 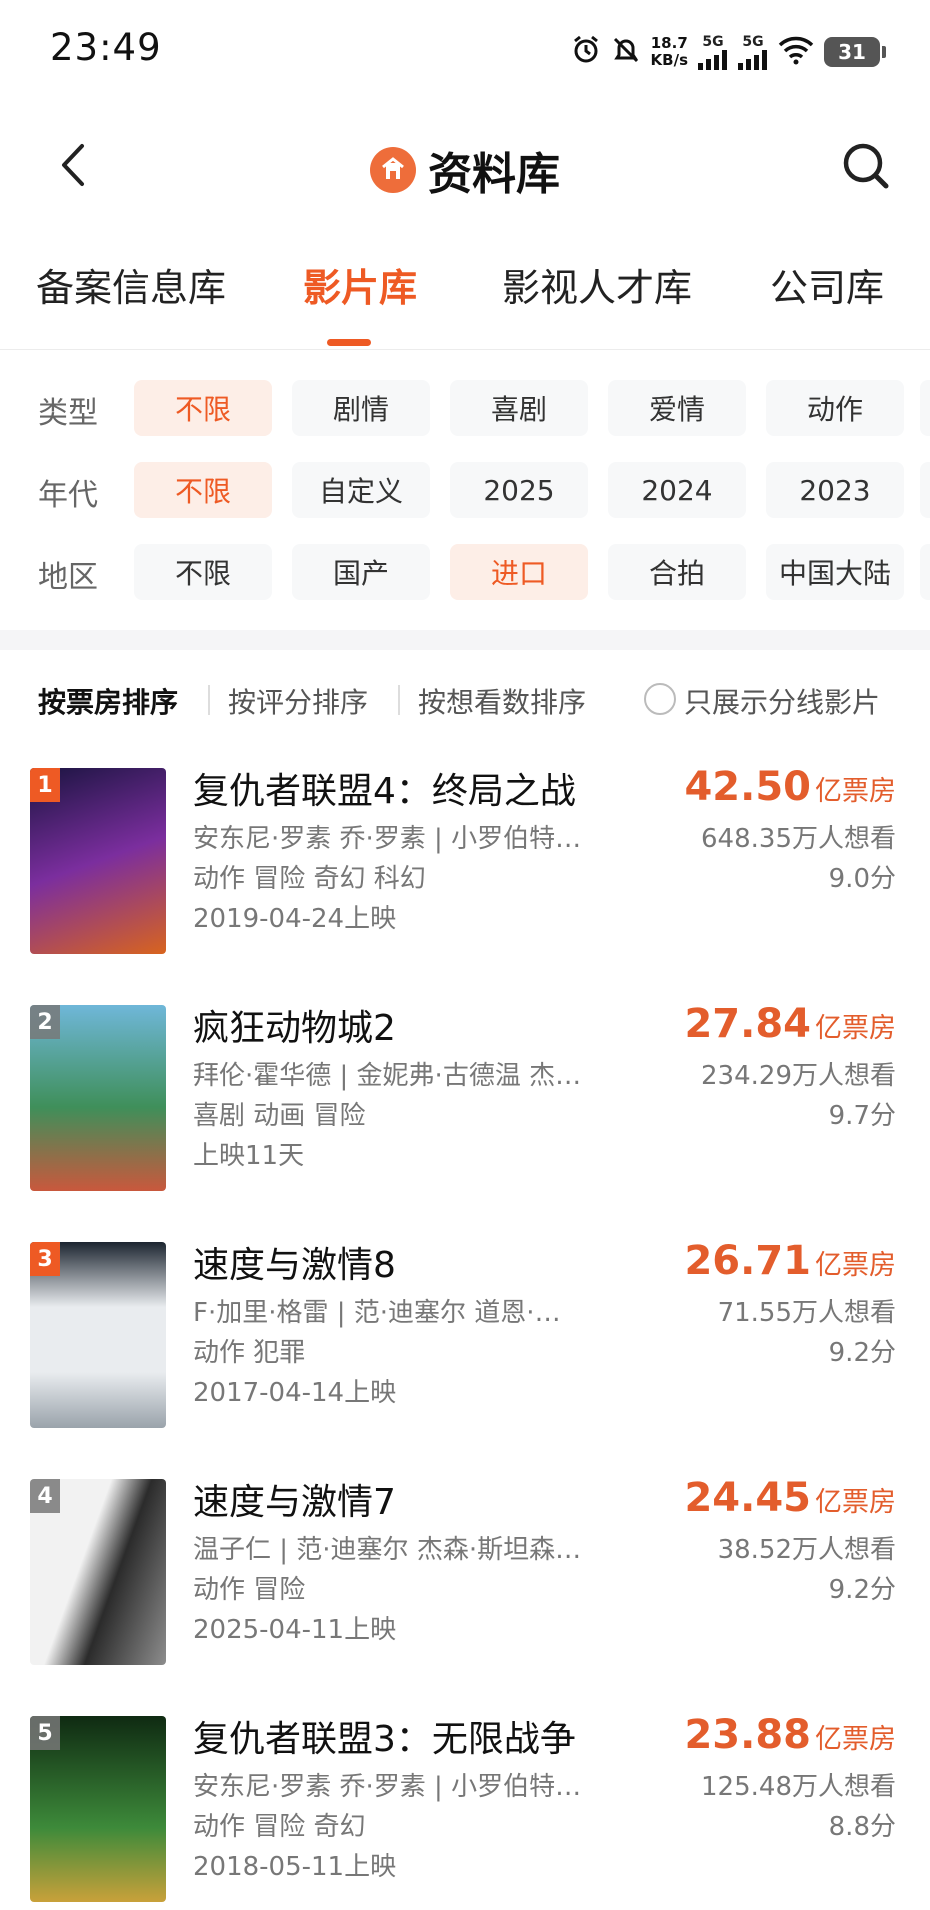 I want to click on film-title: 复仇者联盟4：终局之战, so click(x=384, y=791).